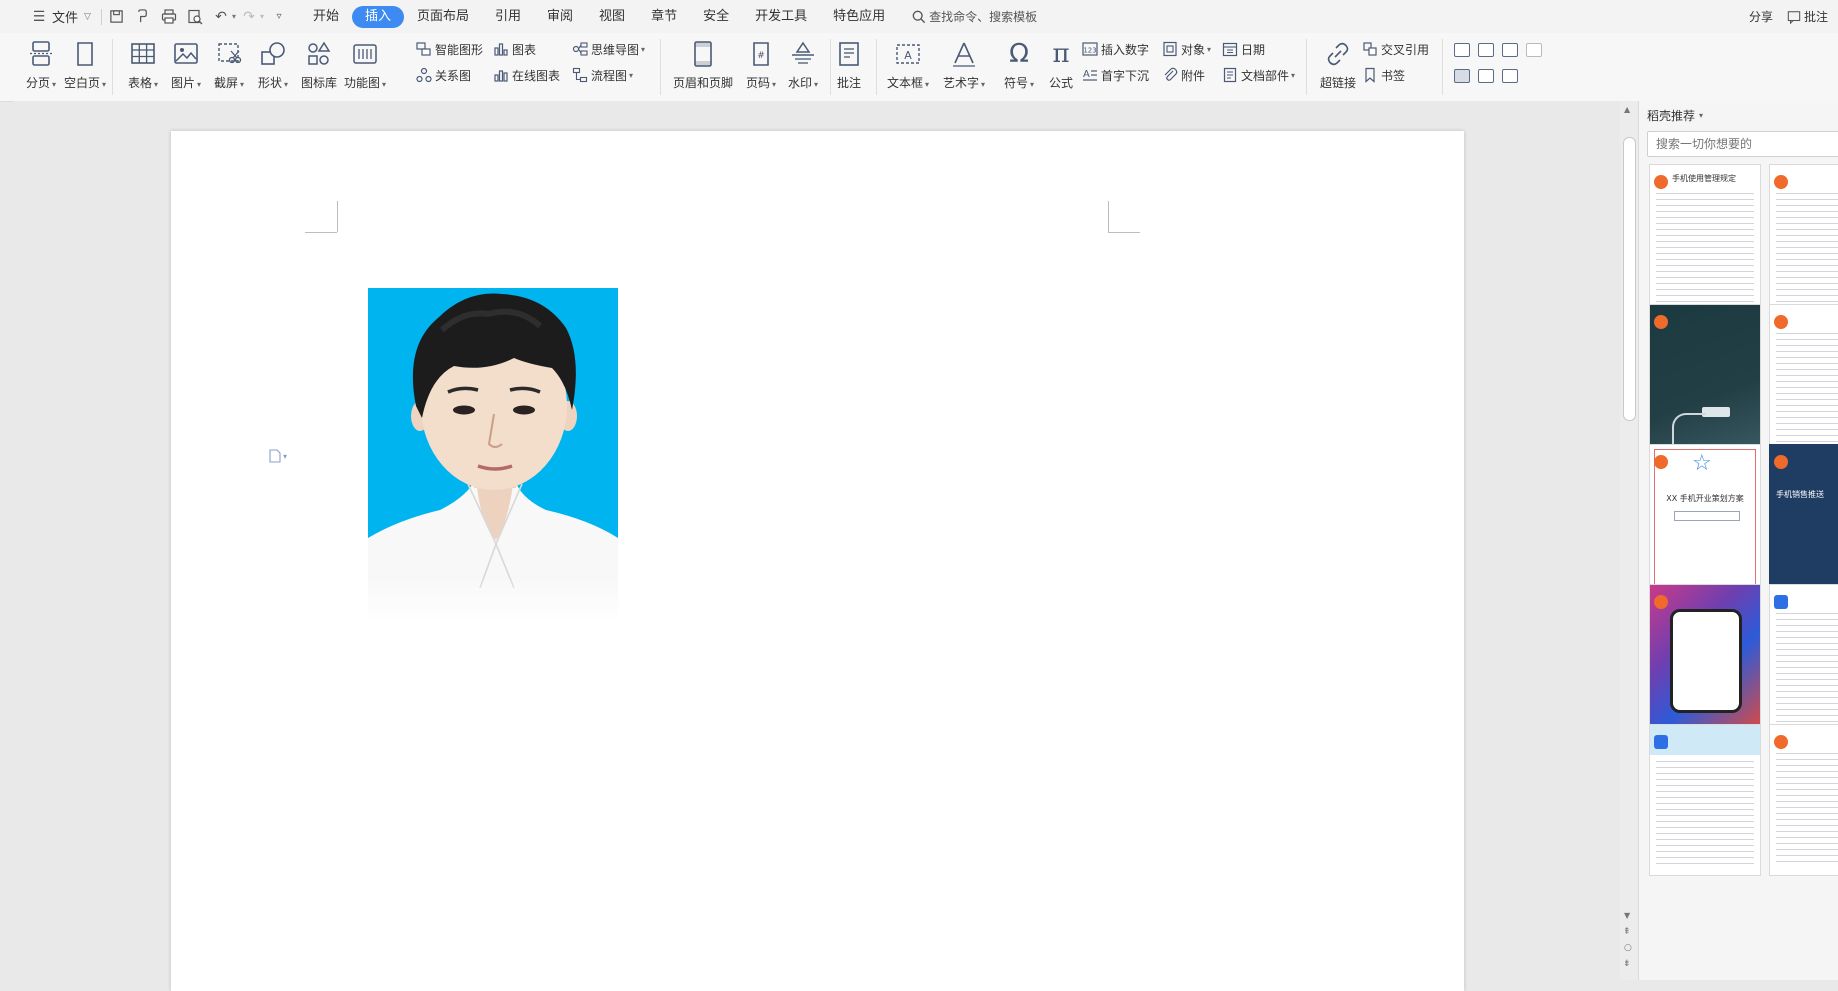  I want to click on phone-graphic, so click(1706, 661).